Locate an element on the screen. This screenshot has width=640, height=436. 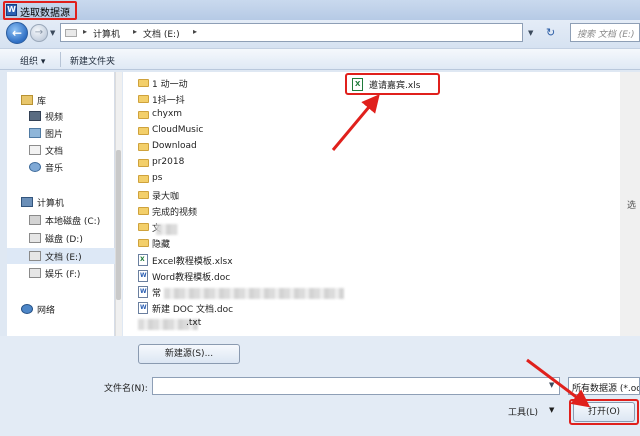
title-highlight-box is located at coordinates (40, 10).